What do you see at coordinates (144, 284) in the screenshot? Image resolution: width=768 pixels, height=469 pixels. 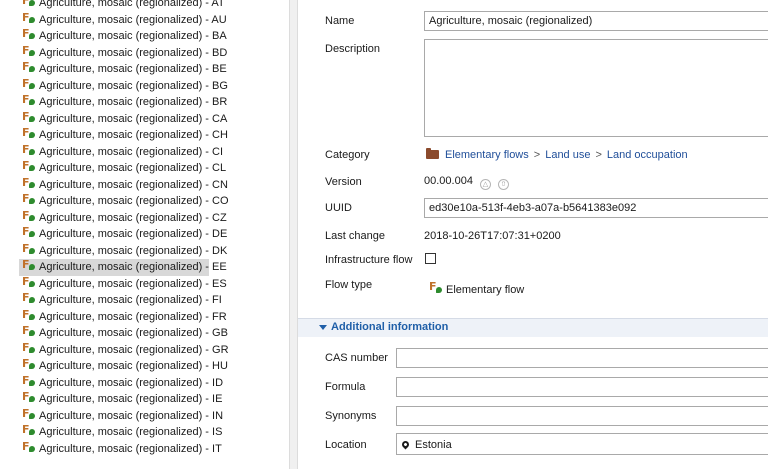 I see `tree-item: F Agriculture, mosaic (regionalized) - ES` at bounding box center [144, 284].